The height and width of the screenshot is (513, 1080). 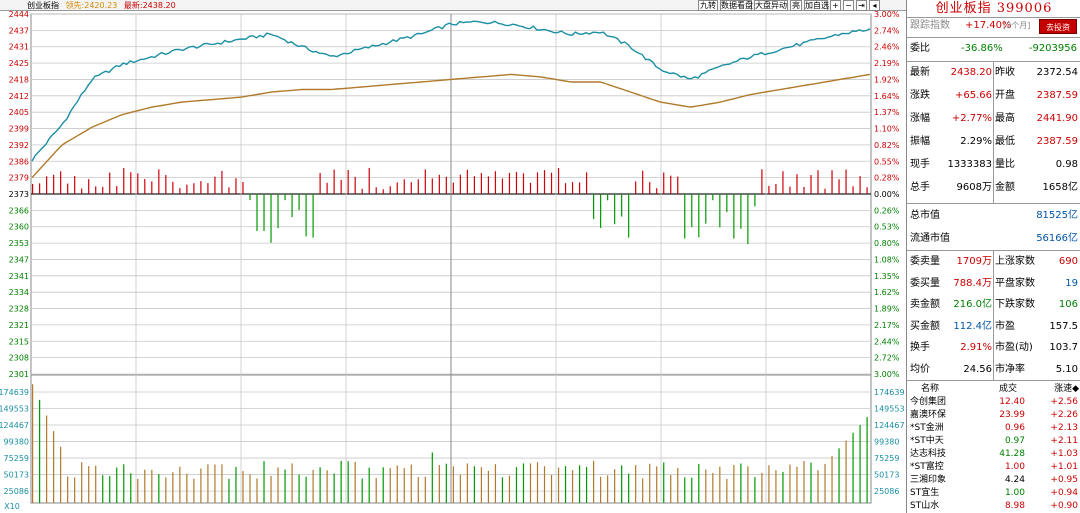 I want to click on stats-label: 换手, so click(x=920, y=347).